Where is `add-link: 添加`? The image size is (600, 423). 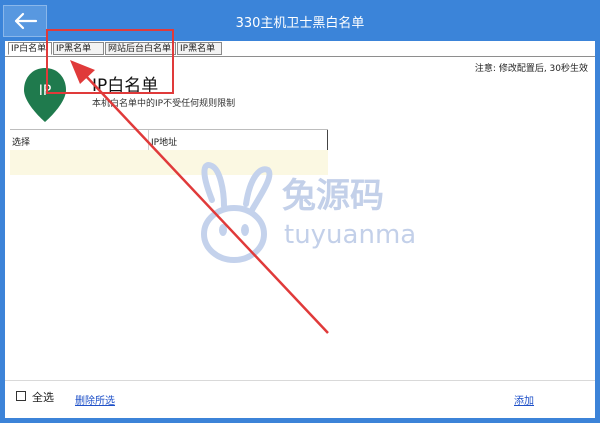
add-link: 添加 is located at coordinates (524, 399).